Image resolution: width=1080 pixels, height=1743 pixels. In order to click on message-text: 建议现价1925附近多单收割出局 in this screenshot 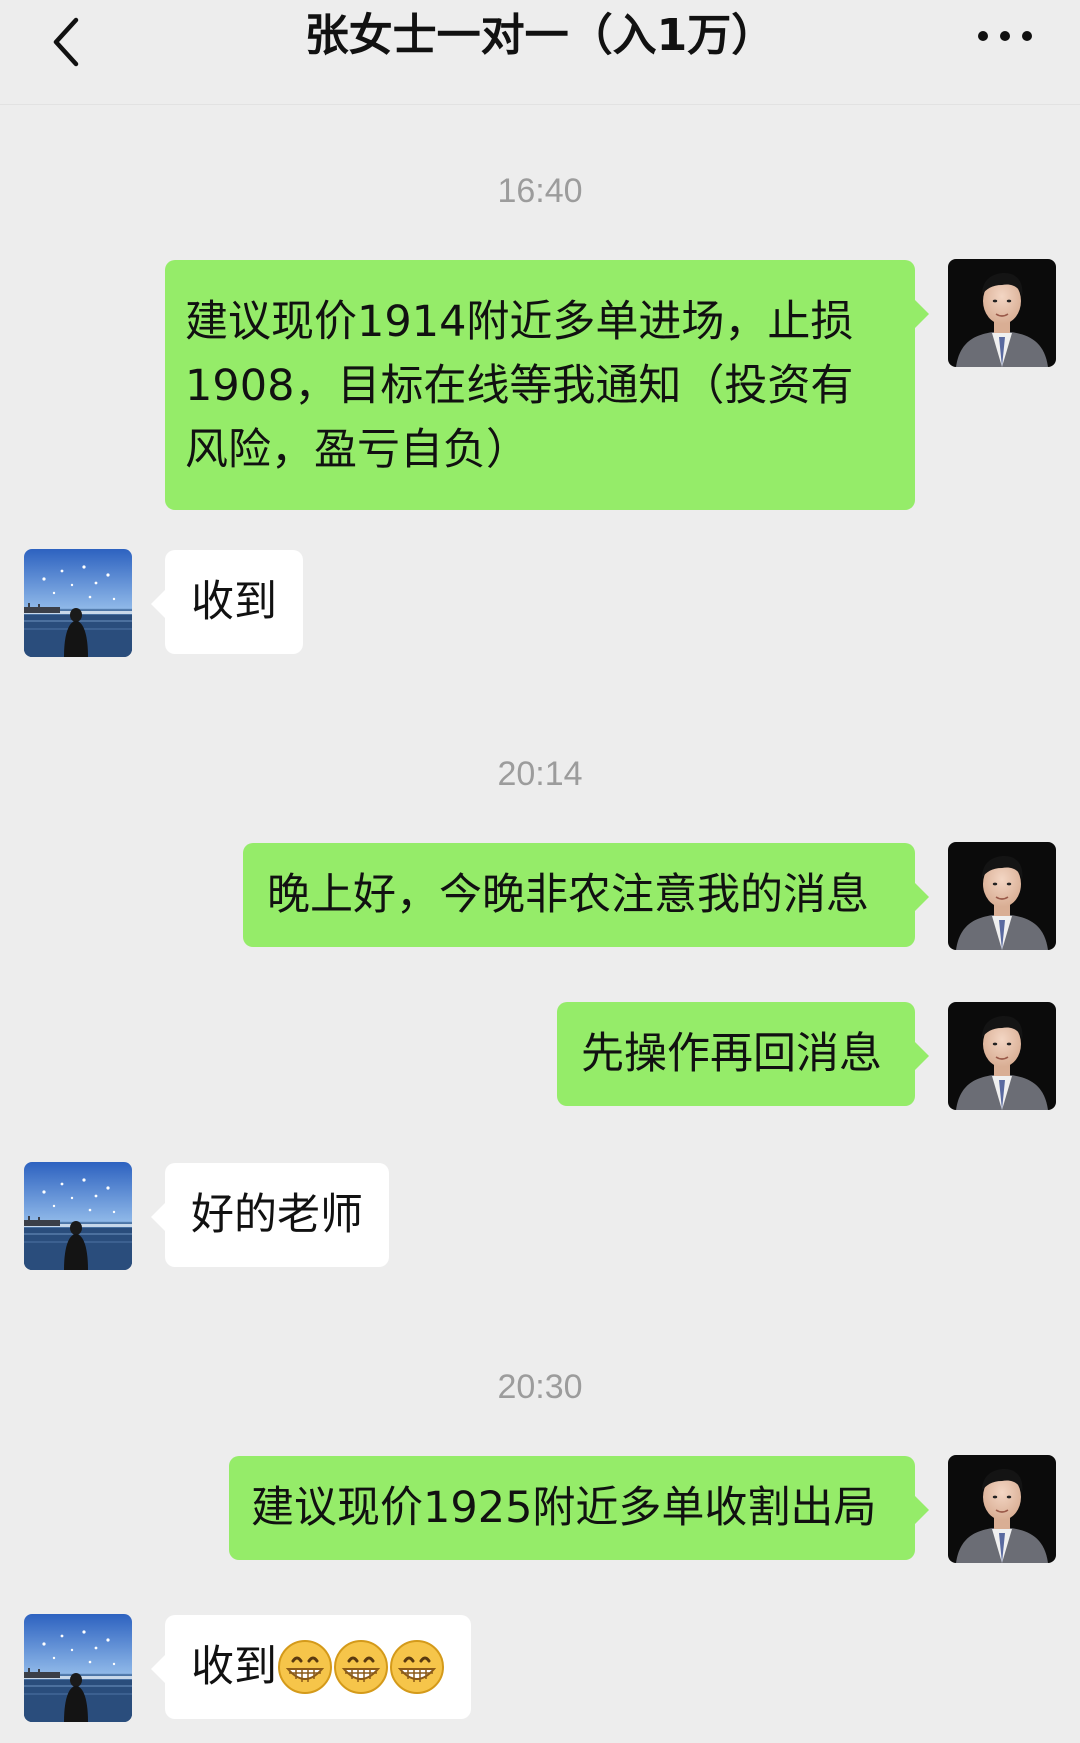, I will do `click(564, 1508)`.